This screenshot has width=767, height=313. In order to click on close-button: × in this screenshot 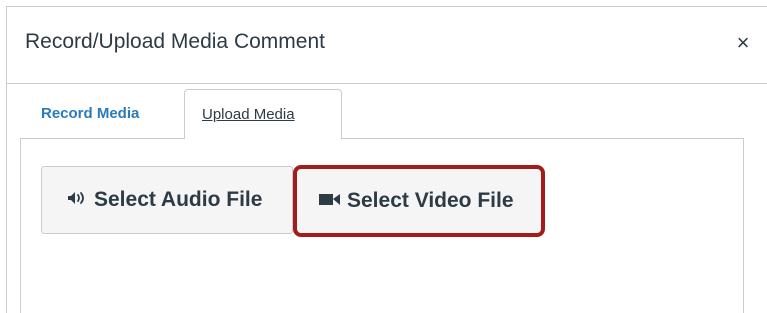, I will do `click(743, 43)`.